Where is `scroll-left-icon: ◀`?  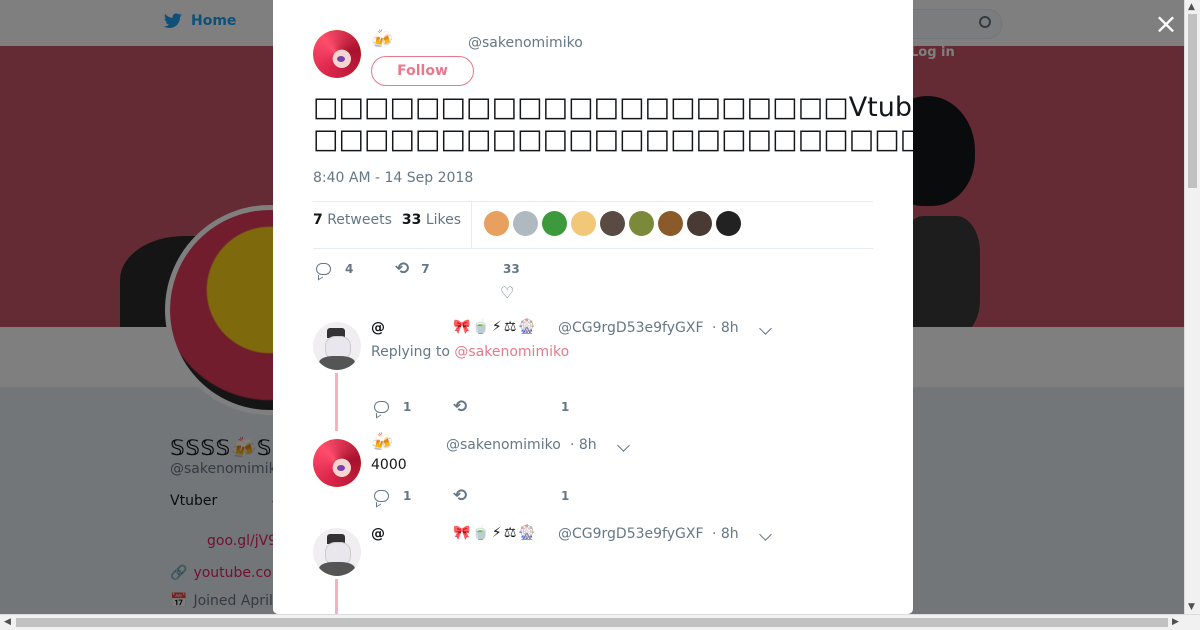
scroll-left-icon: ◀ is located at coordinates (7, 622).